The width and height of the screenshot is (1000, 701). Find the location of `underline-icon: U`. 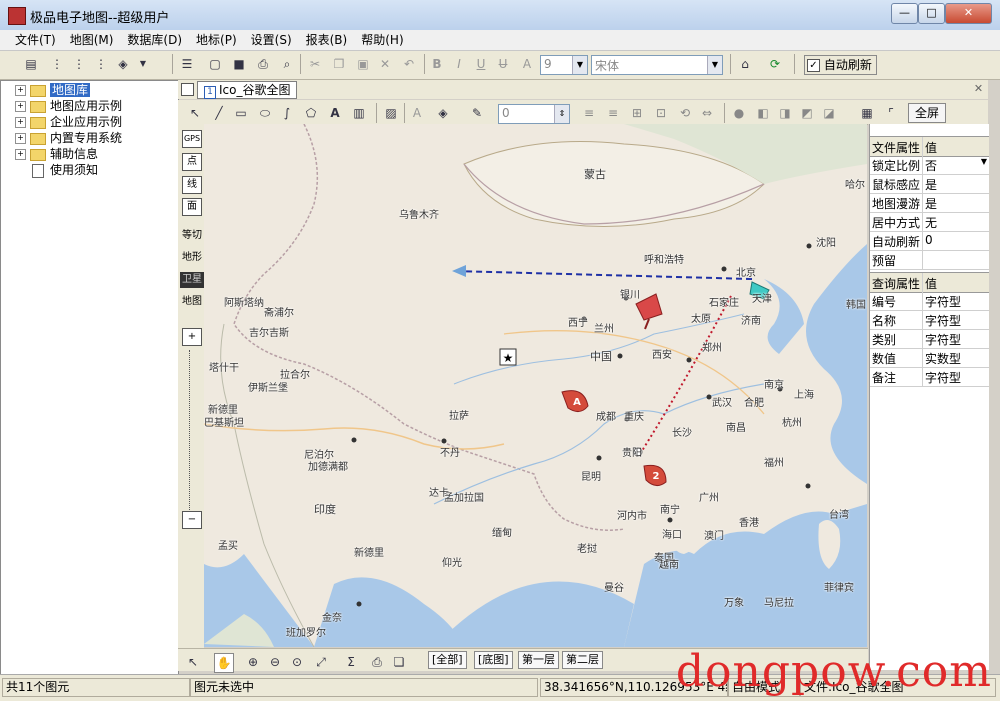

underline-icon: U is located at coordinates (481, 64).